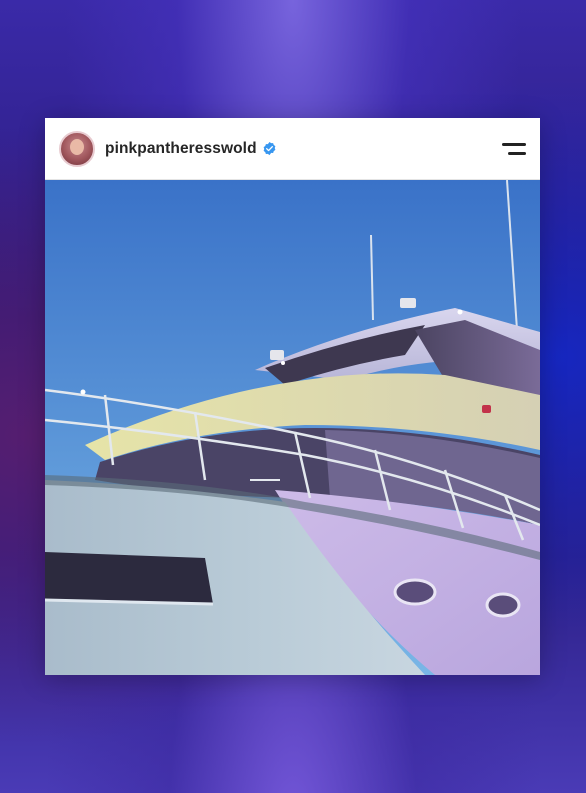  What do you see at coordinates (517, 153) in the screenshot?
I see `menu-icon-bar-bottom` at bounding box center [517, 153].